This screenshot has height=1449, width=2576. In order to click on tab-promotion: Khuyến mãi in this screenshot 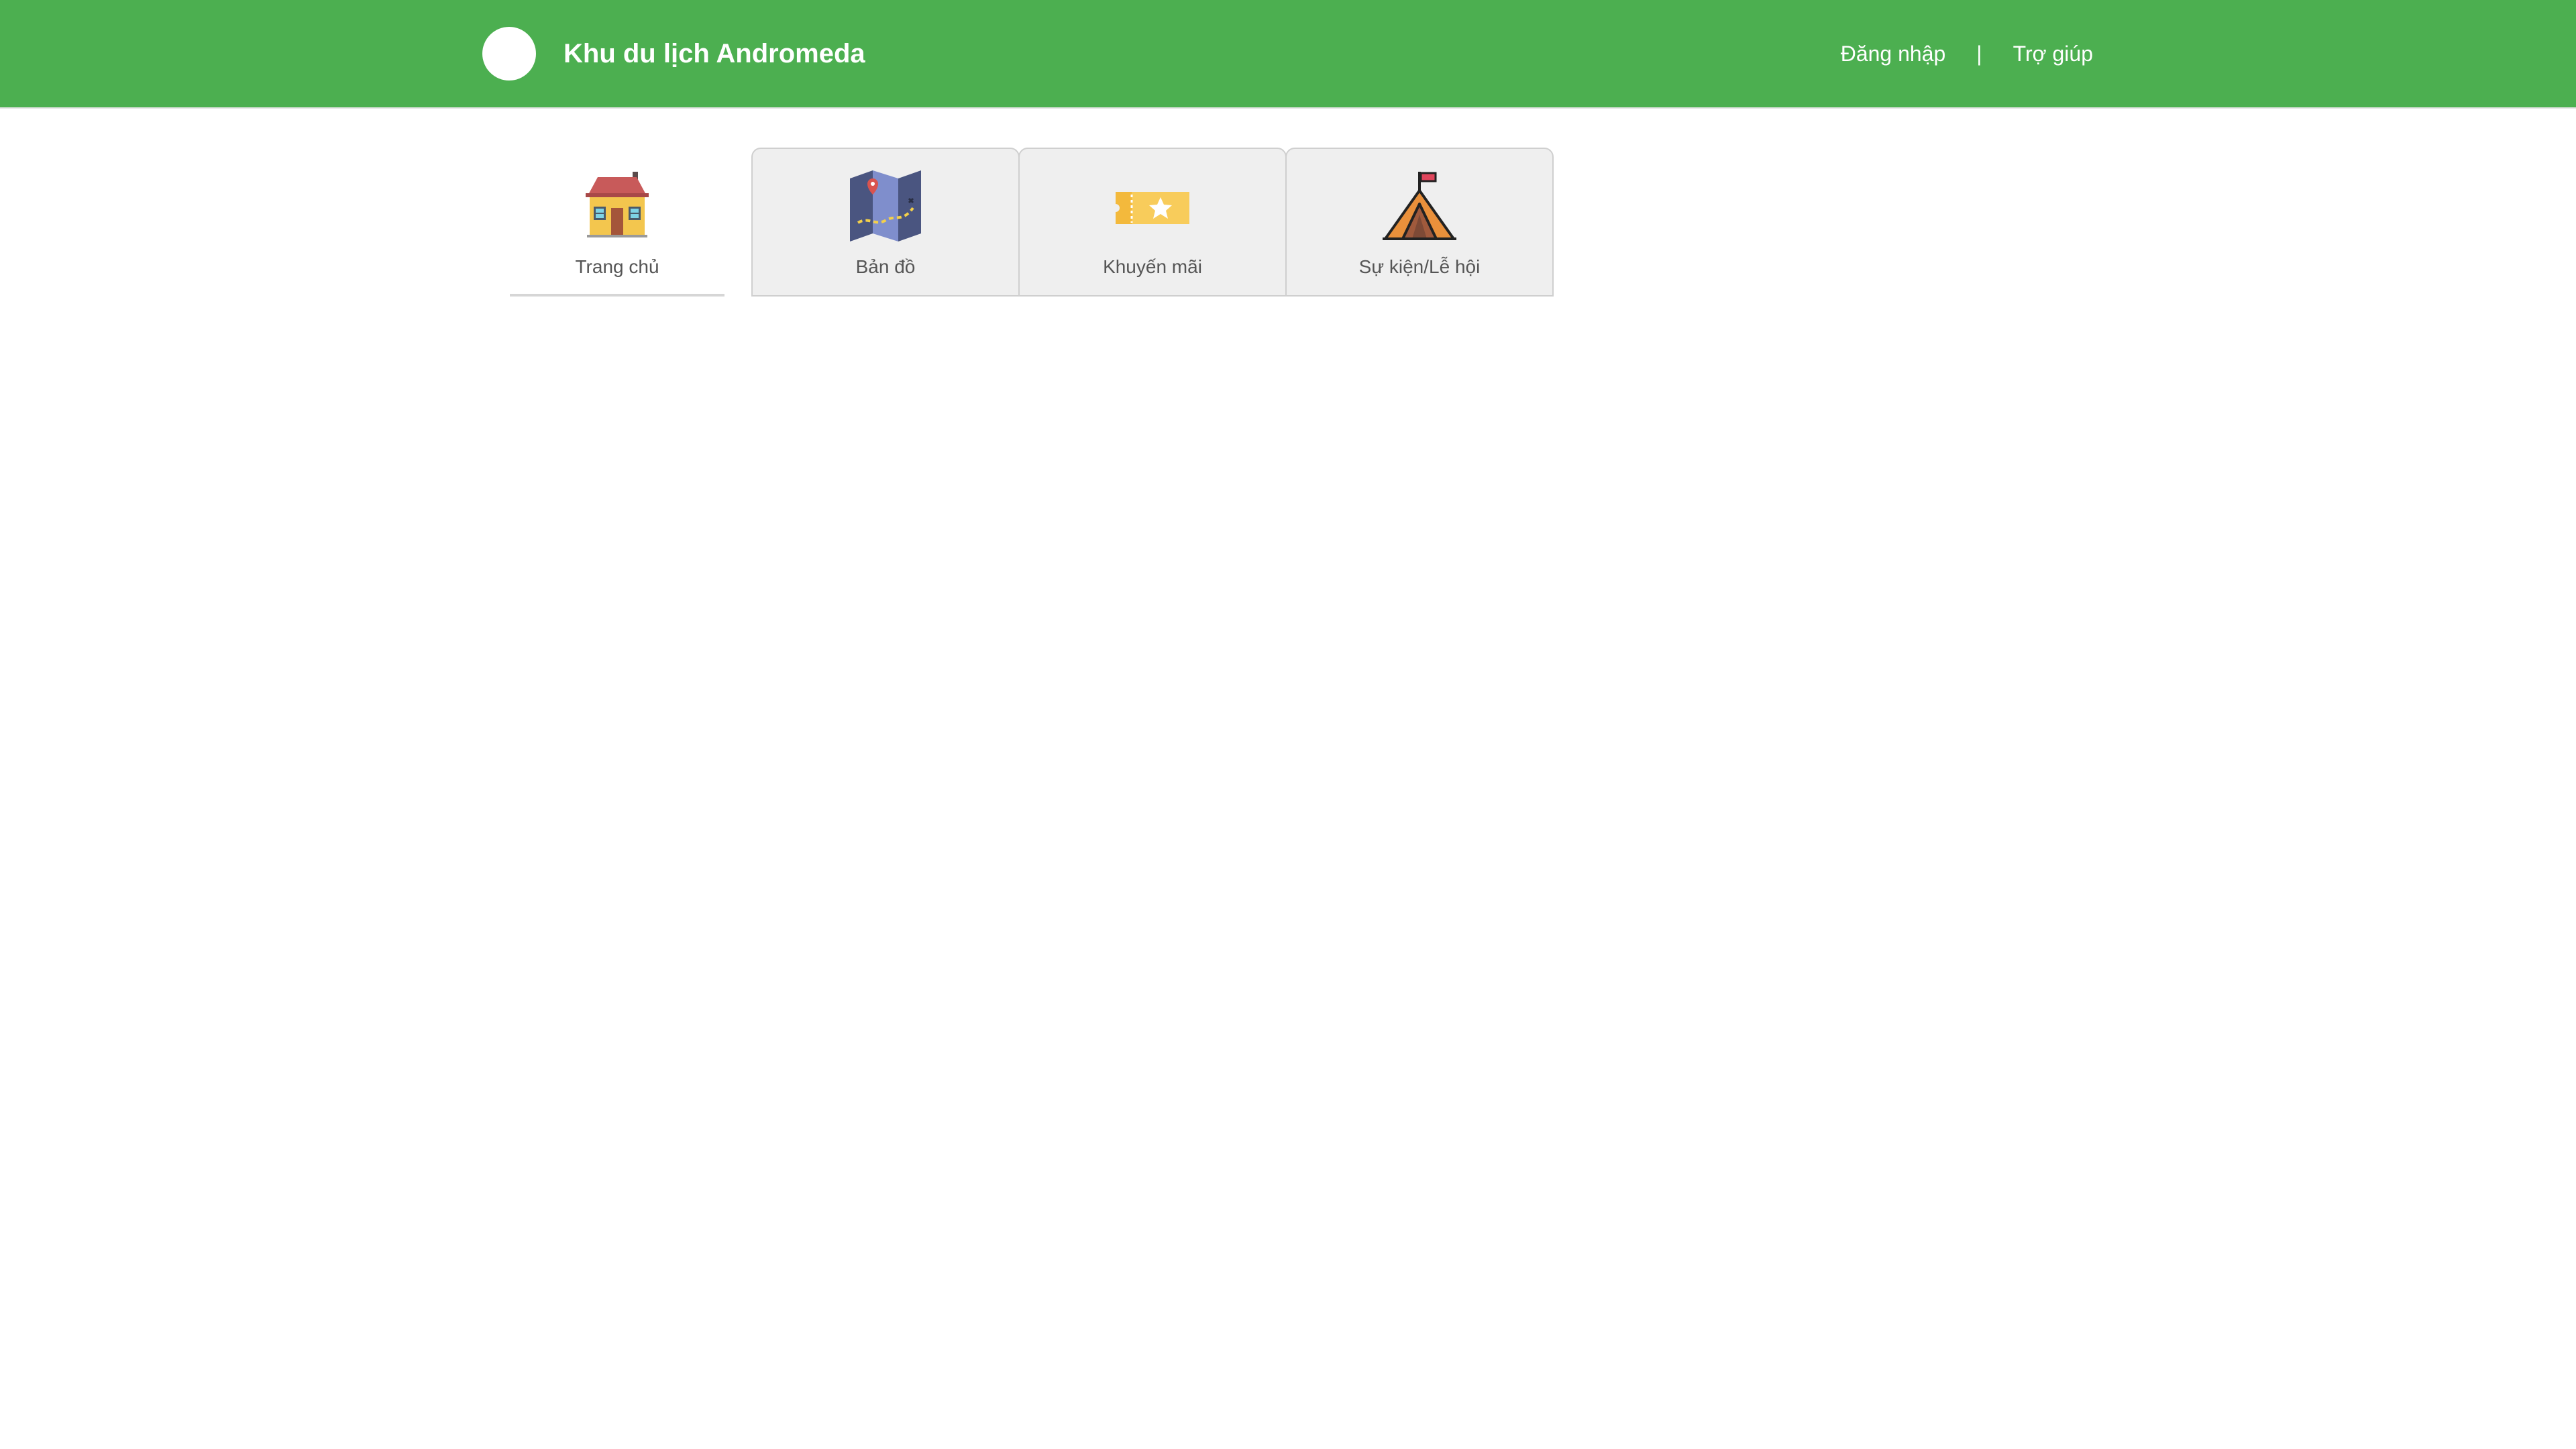, I will do `click(1152, 222)`.